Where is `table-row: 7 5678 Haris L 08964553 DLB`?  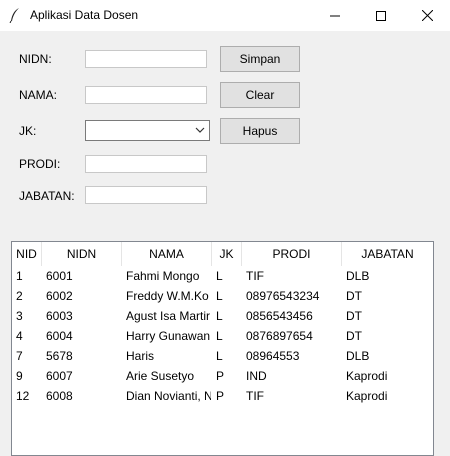 table-row: 7 5678 Haris L 08964553 DLB is located at coordinates (222, 356).